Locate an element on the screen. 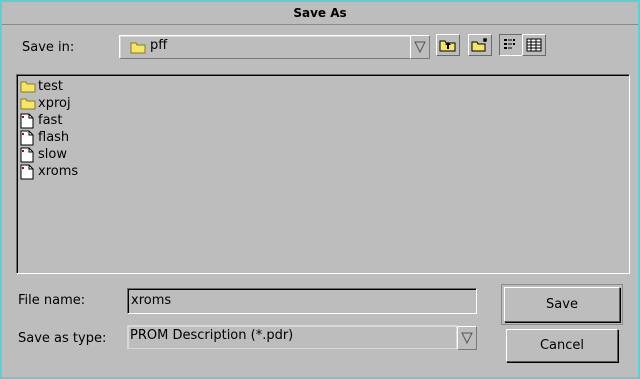  item-name: flash is located at coordinates (54, 137).